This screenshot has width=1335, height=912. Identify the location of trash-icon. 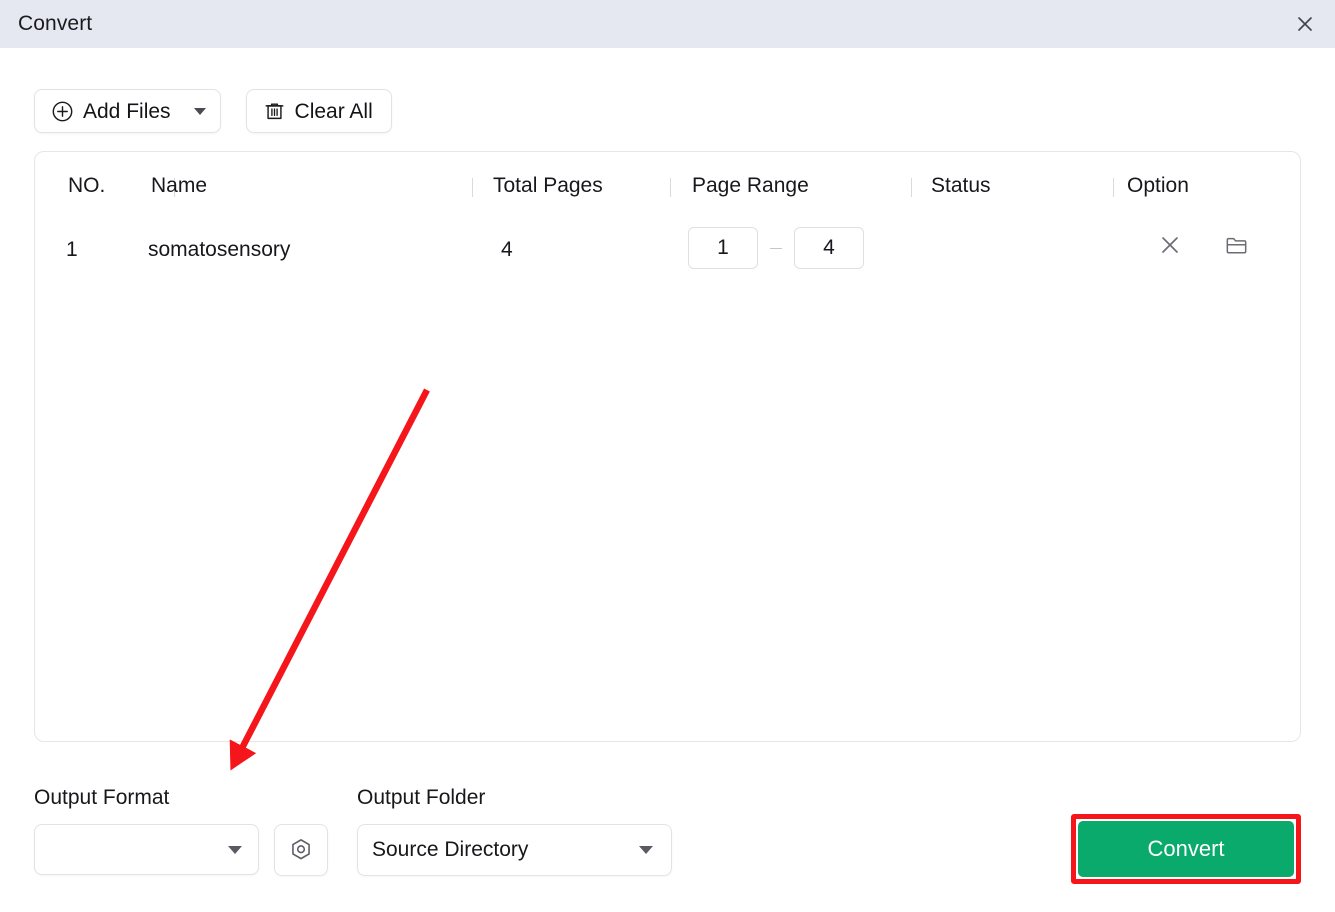
(274, 110).